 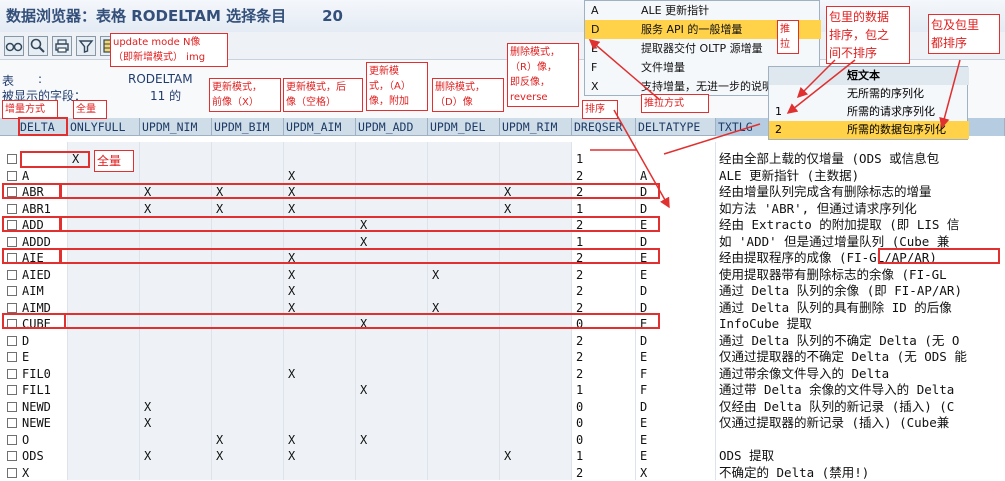 What do you see at coordinates (502, 440) in the screenshot?
I see `table-row: OXXX0E` at bounding box center [502, 440].